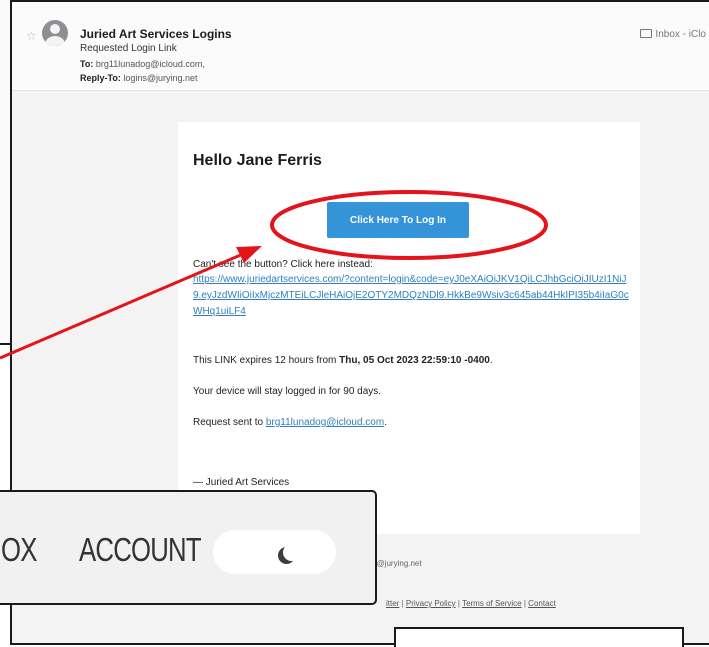  I want to click on contact-link: Contact, so click(542, 603).